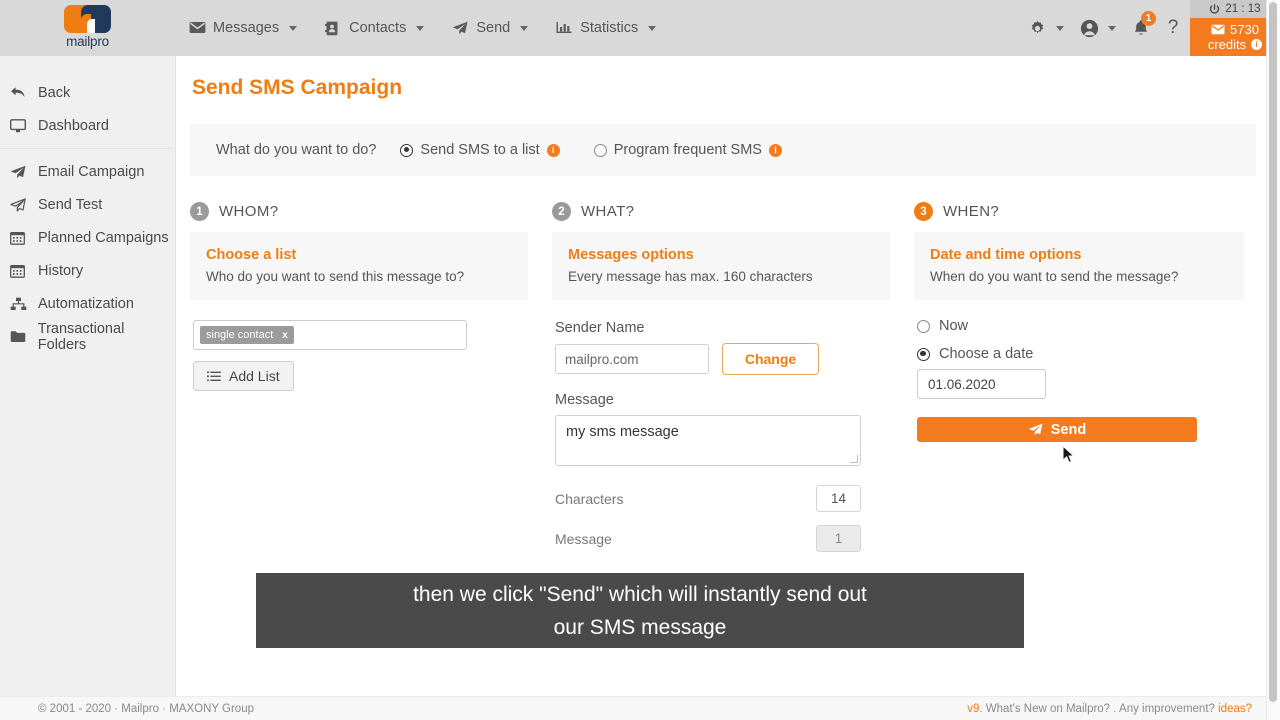 Image resolution: width=1280 pixels, height=720 pixels. I want to click on card-sub-date-time: When do you want to send the message?, so click(1054, 276).